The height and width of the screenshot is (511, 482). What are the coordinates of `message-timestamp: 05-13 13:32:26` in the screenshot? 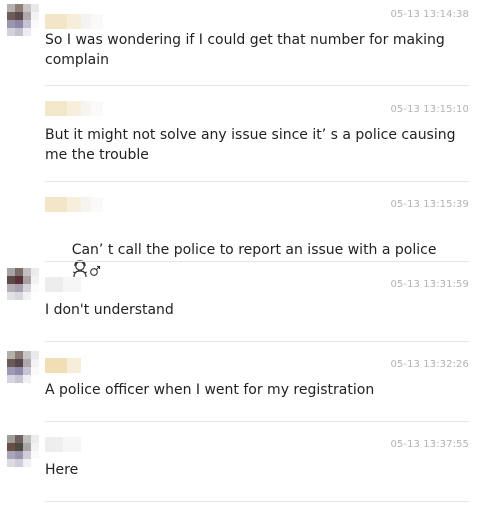 It's located at (429, 364).